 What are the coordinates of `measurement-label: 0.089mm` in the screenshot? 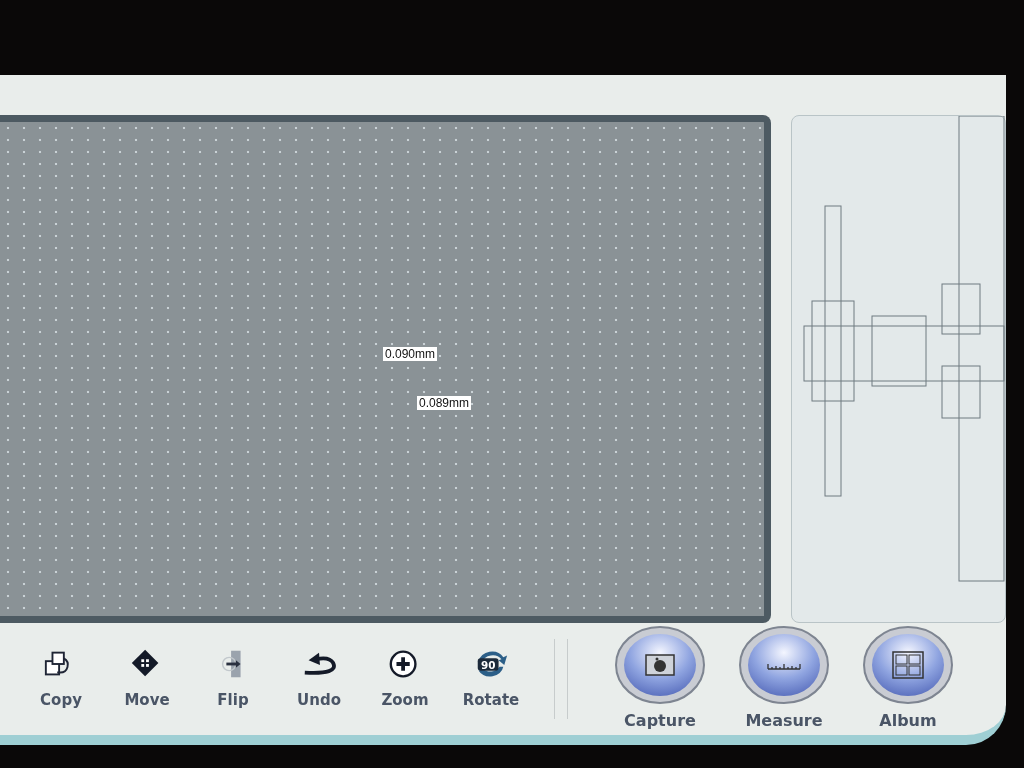 It's located at (444, 403).